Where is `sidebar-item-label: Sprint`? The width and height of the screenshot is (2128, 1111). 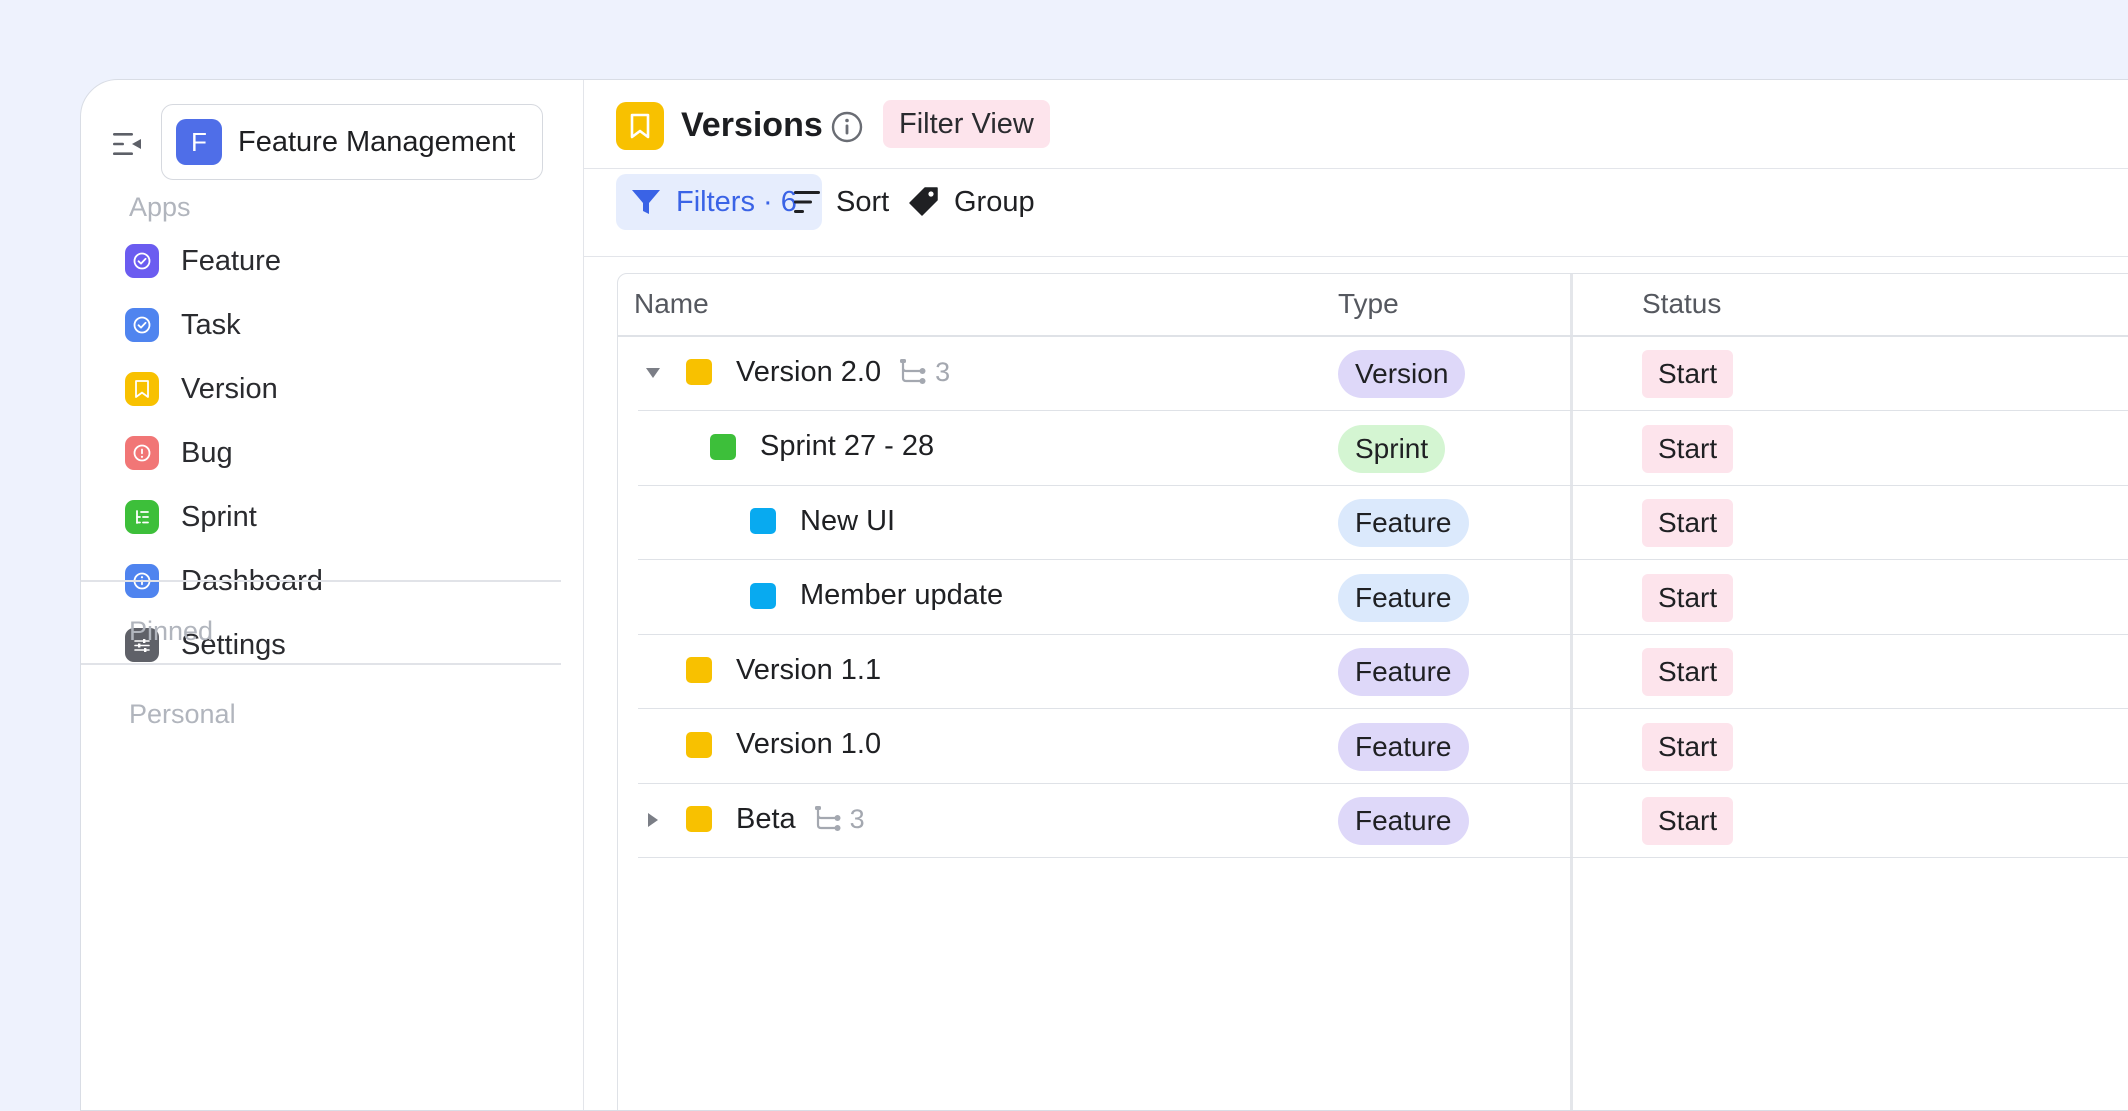
sidebar-item-label: Sprint is located at coordinates (219, 516).